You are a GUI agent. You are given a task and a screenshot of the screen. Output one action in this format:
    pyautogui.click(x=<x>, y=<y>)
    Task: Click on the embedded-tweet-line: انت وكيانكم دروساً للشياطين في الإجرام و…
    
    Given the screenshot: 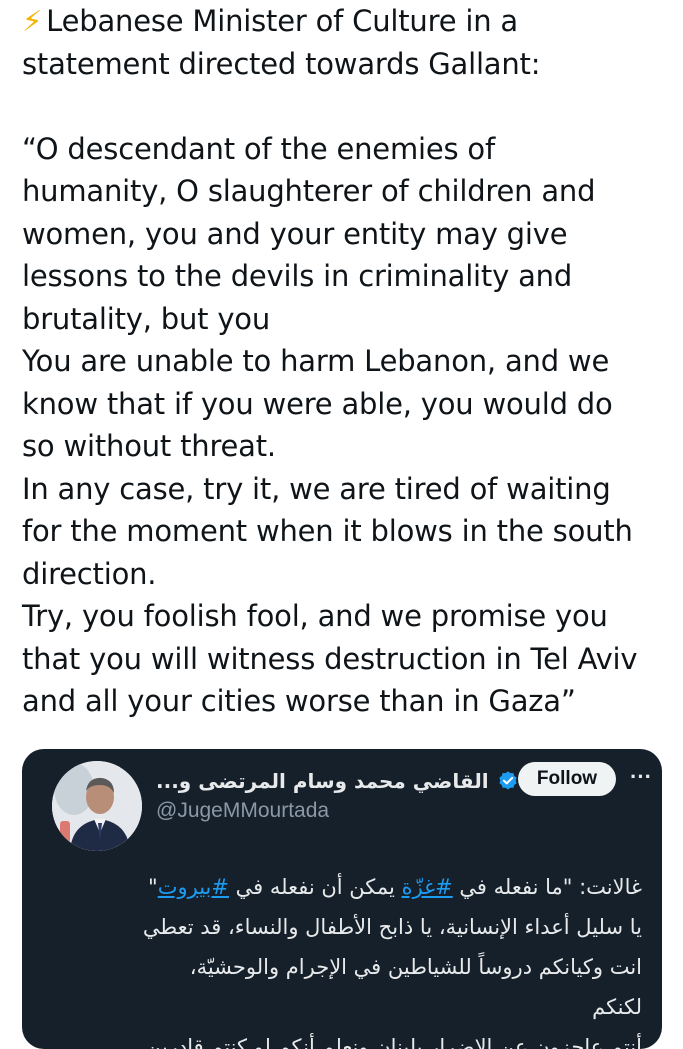 What is the action you would take?
    pyautogui.click(x=415, y=967)
    